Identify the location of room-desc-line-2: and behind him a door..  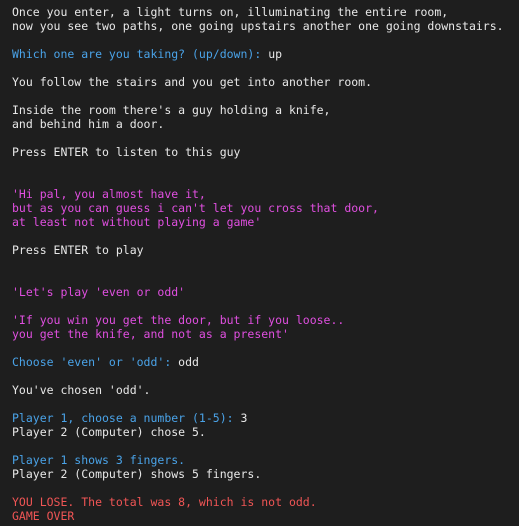
(88, 124).